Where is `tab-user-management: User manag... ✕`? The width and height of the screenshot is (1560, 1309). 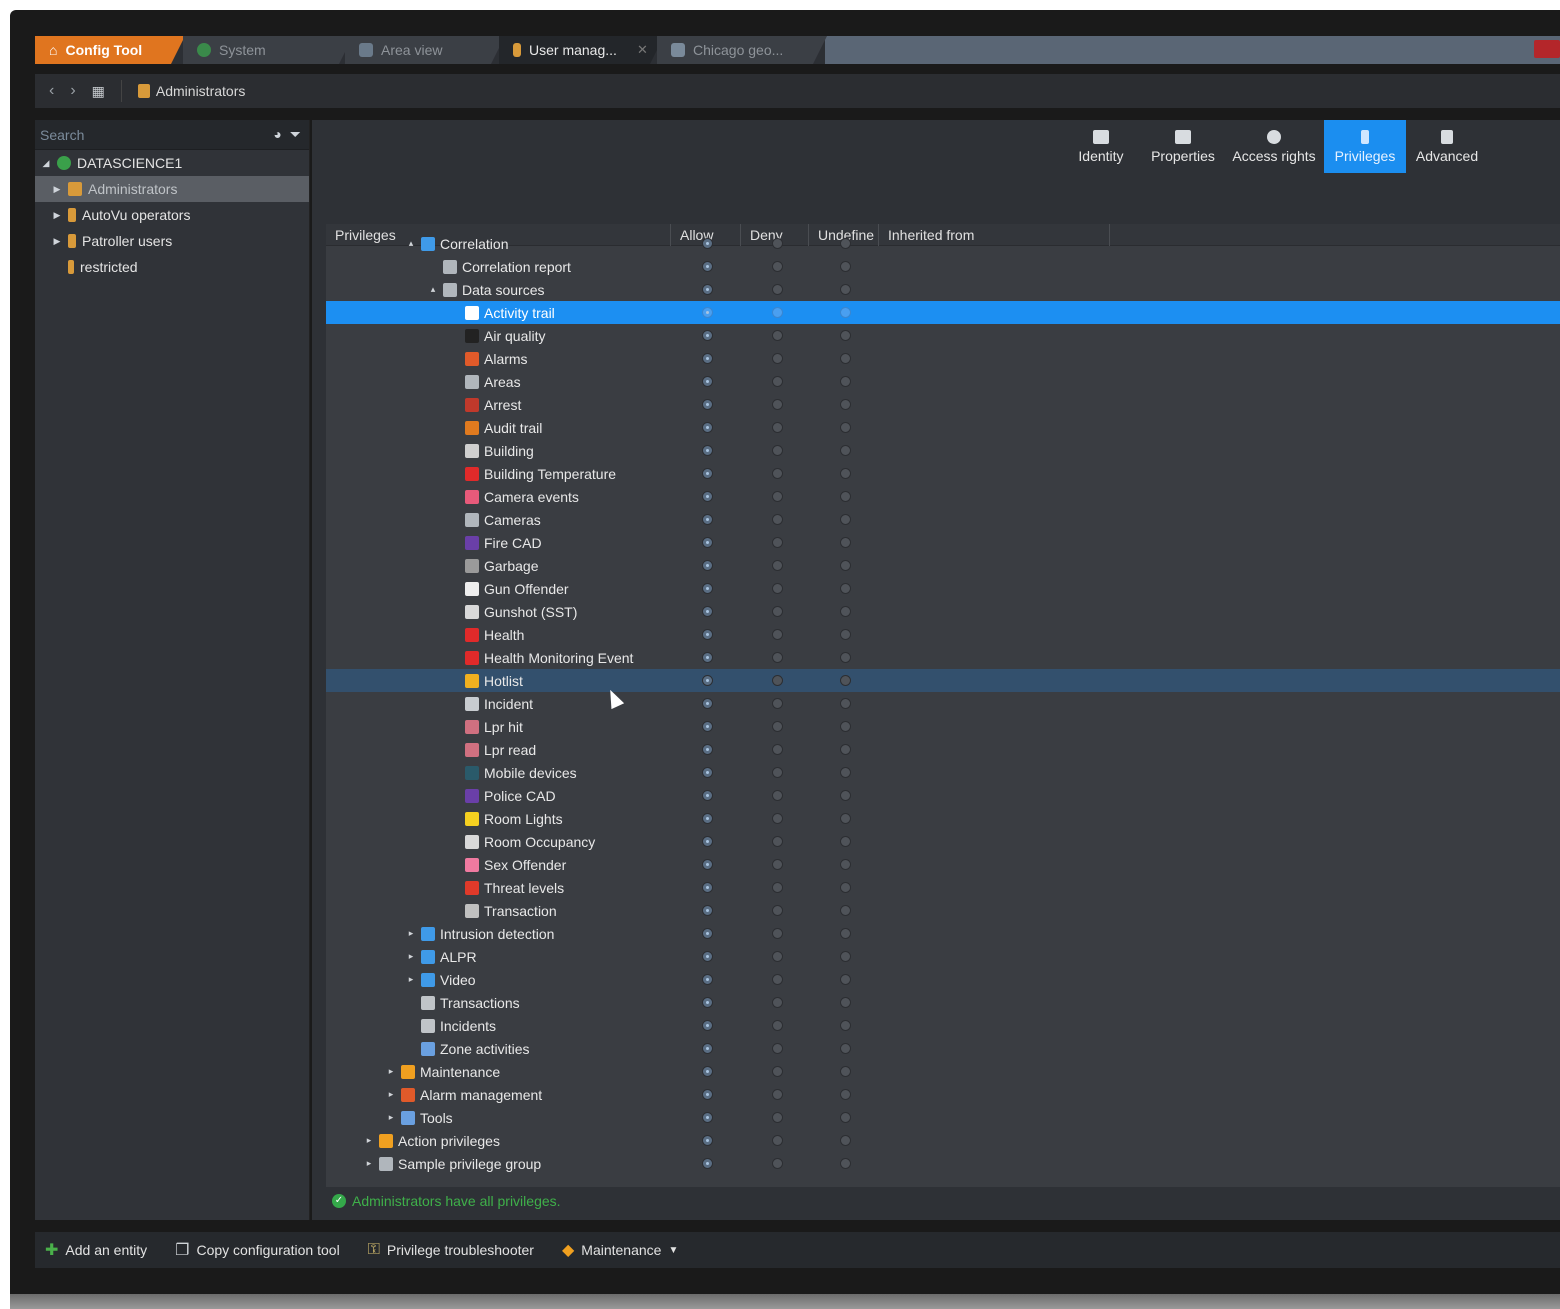
tab-user-management: User manag... ✕ is located at coordinates (581, 50).